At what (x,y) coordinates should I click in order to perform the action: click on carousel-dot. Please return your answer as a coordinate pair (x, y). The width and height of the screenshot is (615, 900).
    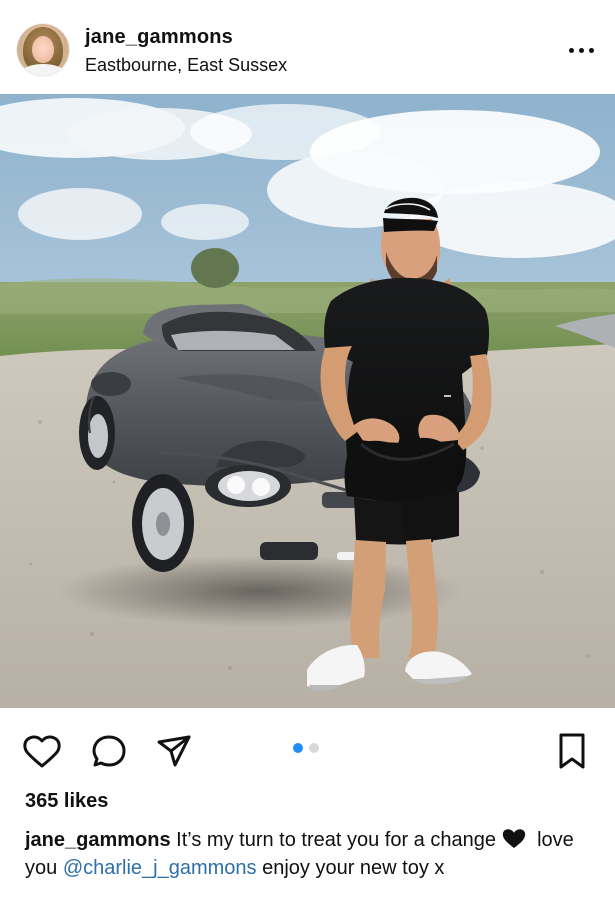
    Looking at the image, I should click on (314, 748).